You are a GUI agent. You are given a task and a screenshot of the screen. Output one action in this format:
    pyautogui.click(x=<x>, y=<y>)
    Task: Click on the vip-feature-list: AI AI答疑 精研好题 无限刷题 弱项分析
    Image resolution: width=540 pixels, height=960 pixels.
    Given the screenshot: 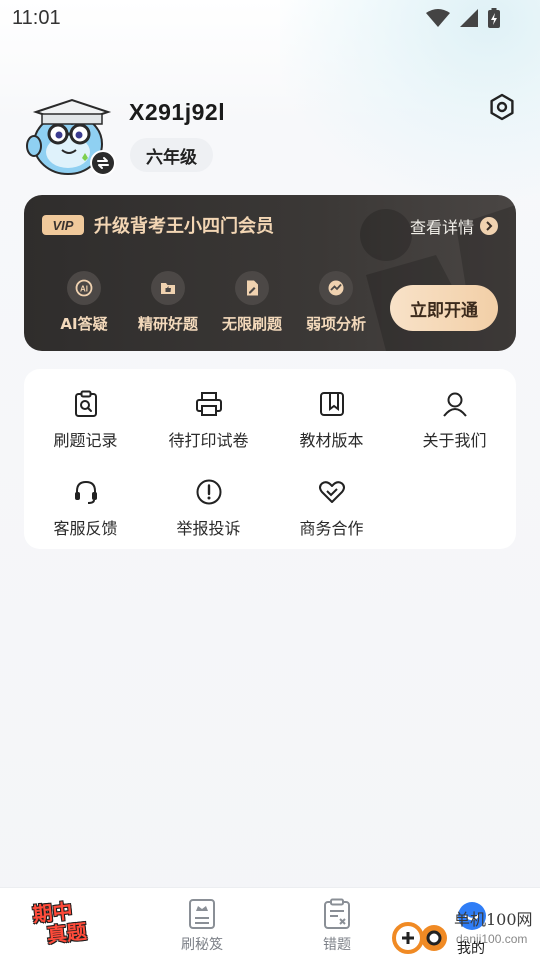 What is the action you would take?
    pyautogui.click(x=210, y=302)
    